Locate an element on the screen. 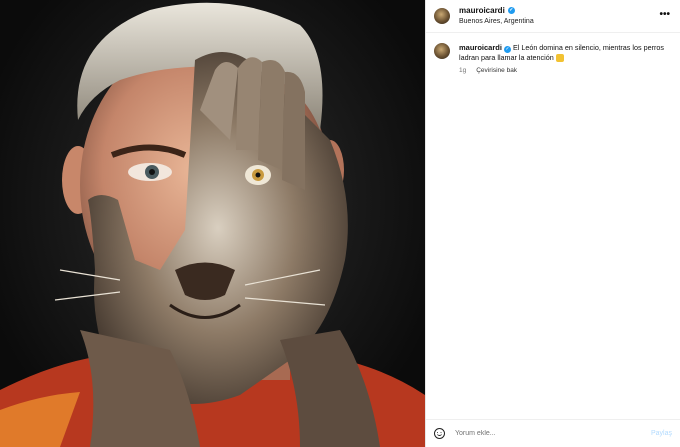 This screenshot has height=447, width=680. header-username-row: mauroicardi ✓ is located at coordinates (496, 10).